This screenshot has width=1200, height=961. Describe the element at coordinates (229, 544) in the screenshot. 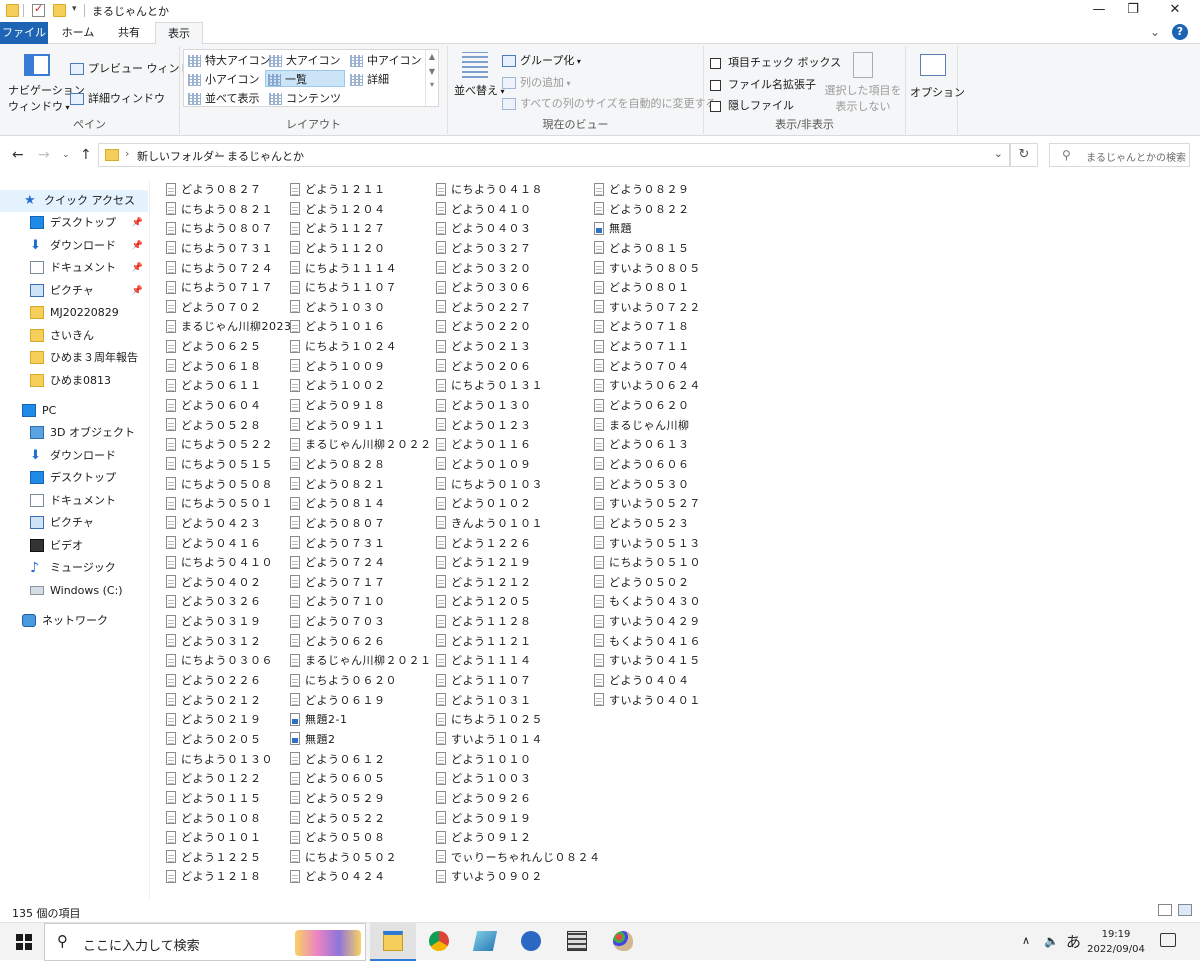

I see `file-item: どよう０４１６` at that location.